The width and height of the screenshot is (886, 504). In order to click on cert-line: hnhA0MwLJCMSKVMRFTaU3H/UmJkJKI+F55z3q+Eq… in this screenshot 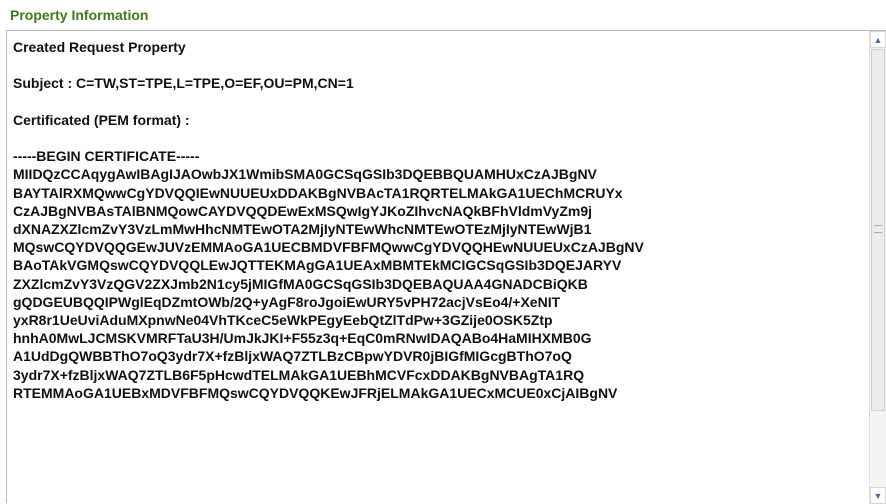, I will do `click(302, 338)`.